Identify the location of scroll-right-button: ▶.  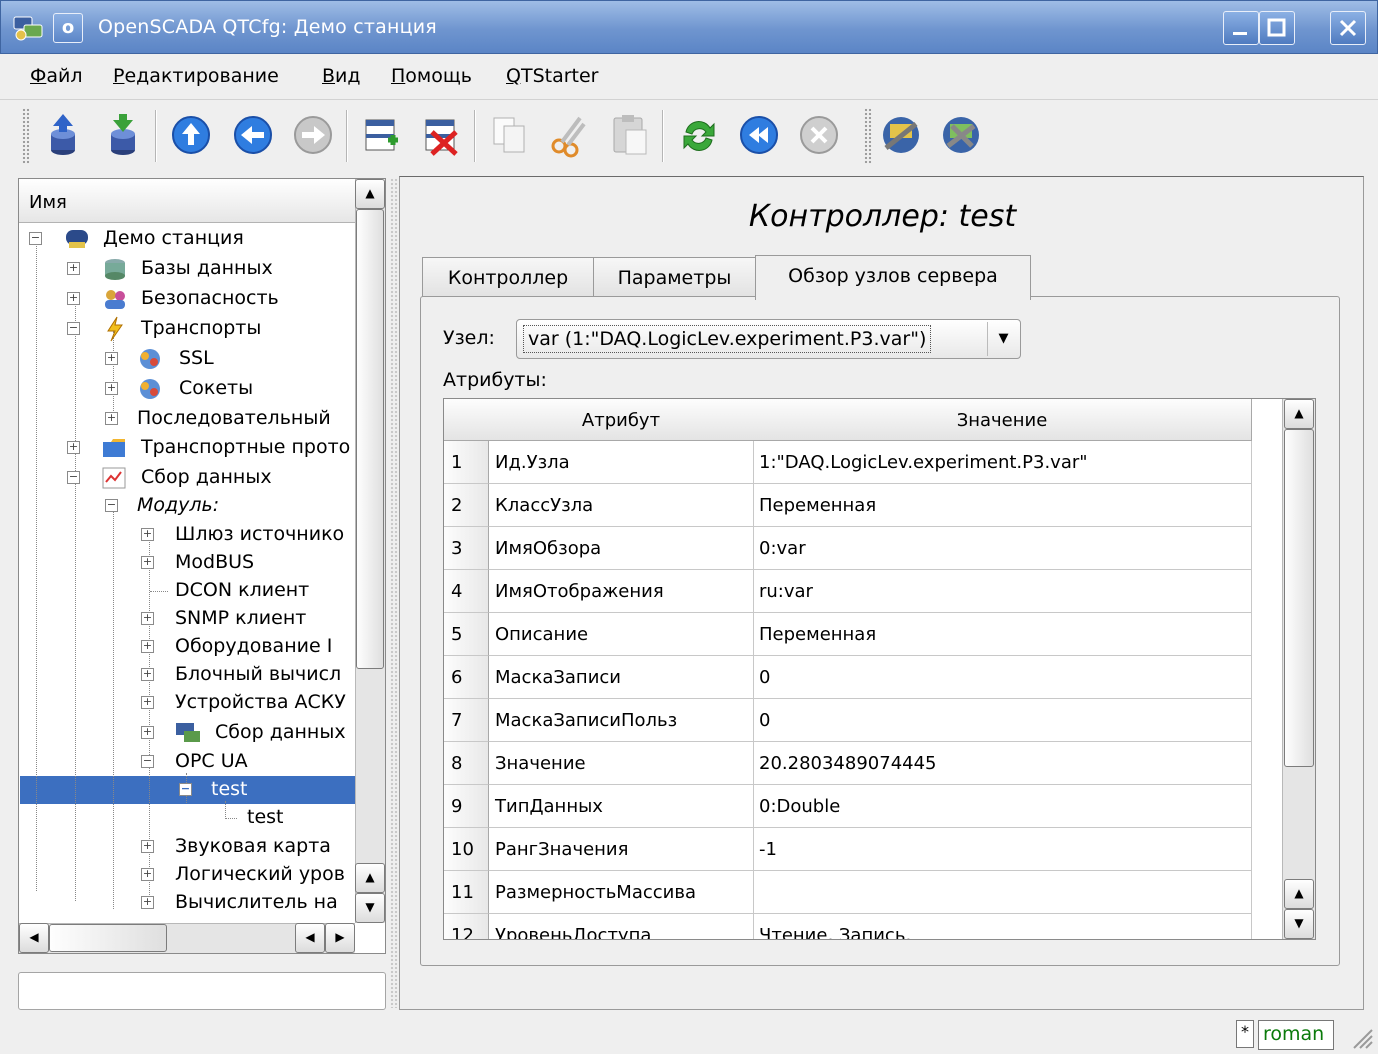
(340, 938).